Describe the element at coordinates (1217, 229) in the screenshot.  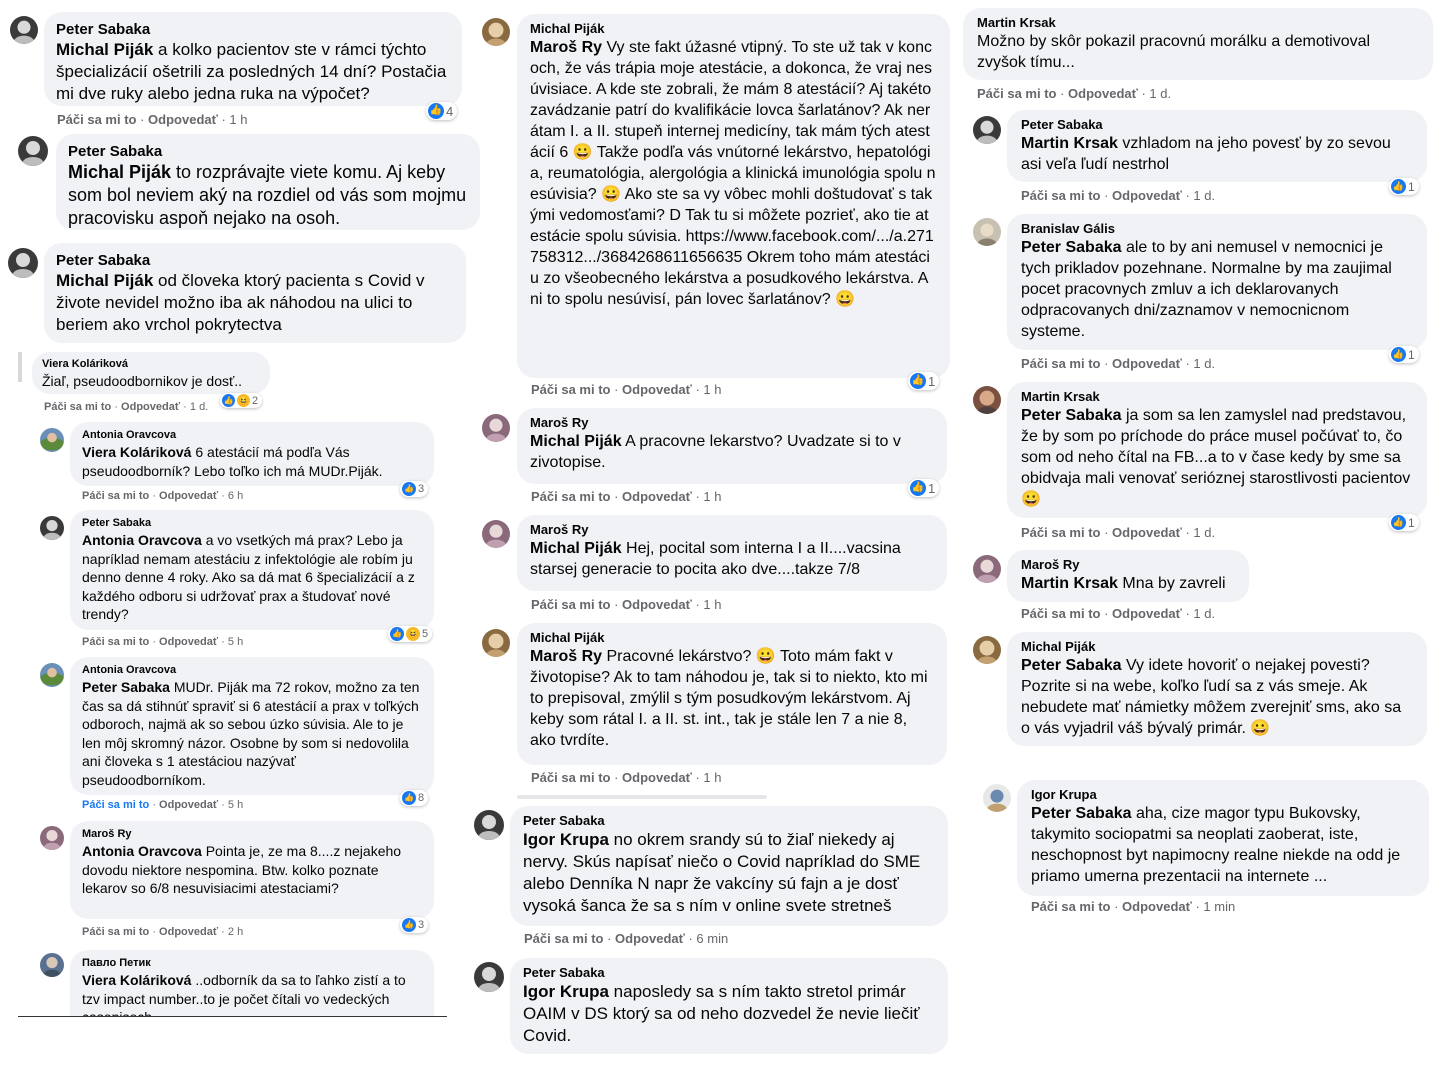
I see `comment-author: Branislav Gális` at that location.